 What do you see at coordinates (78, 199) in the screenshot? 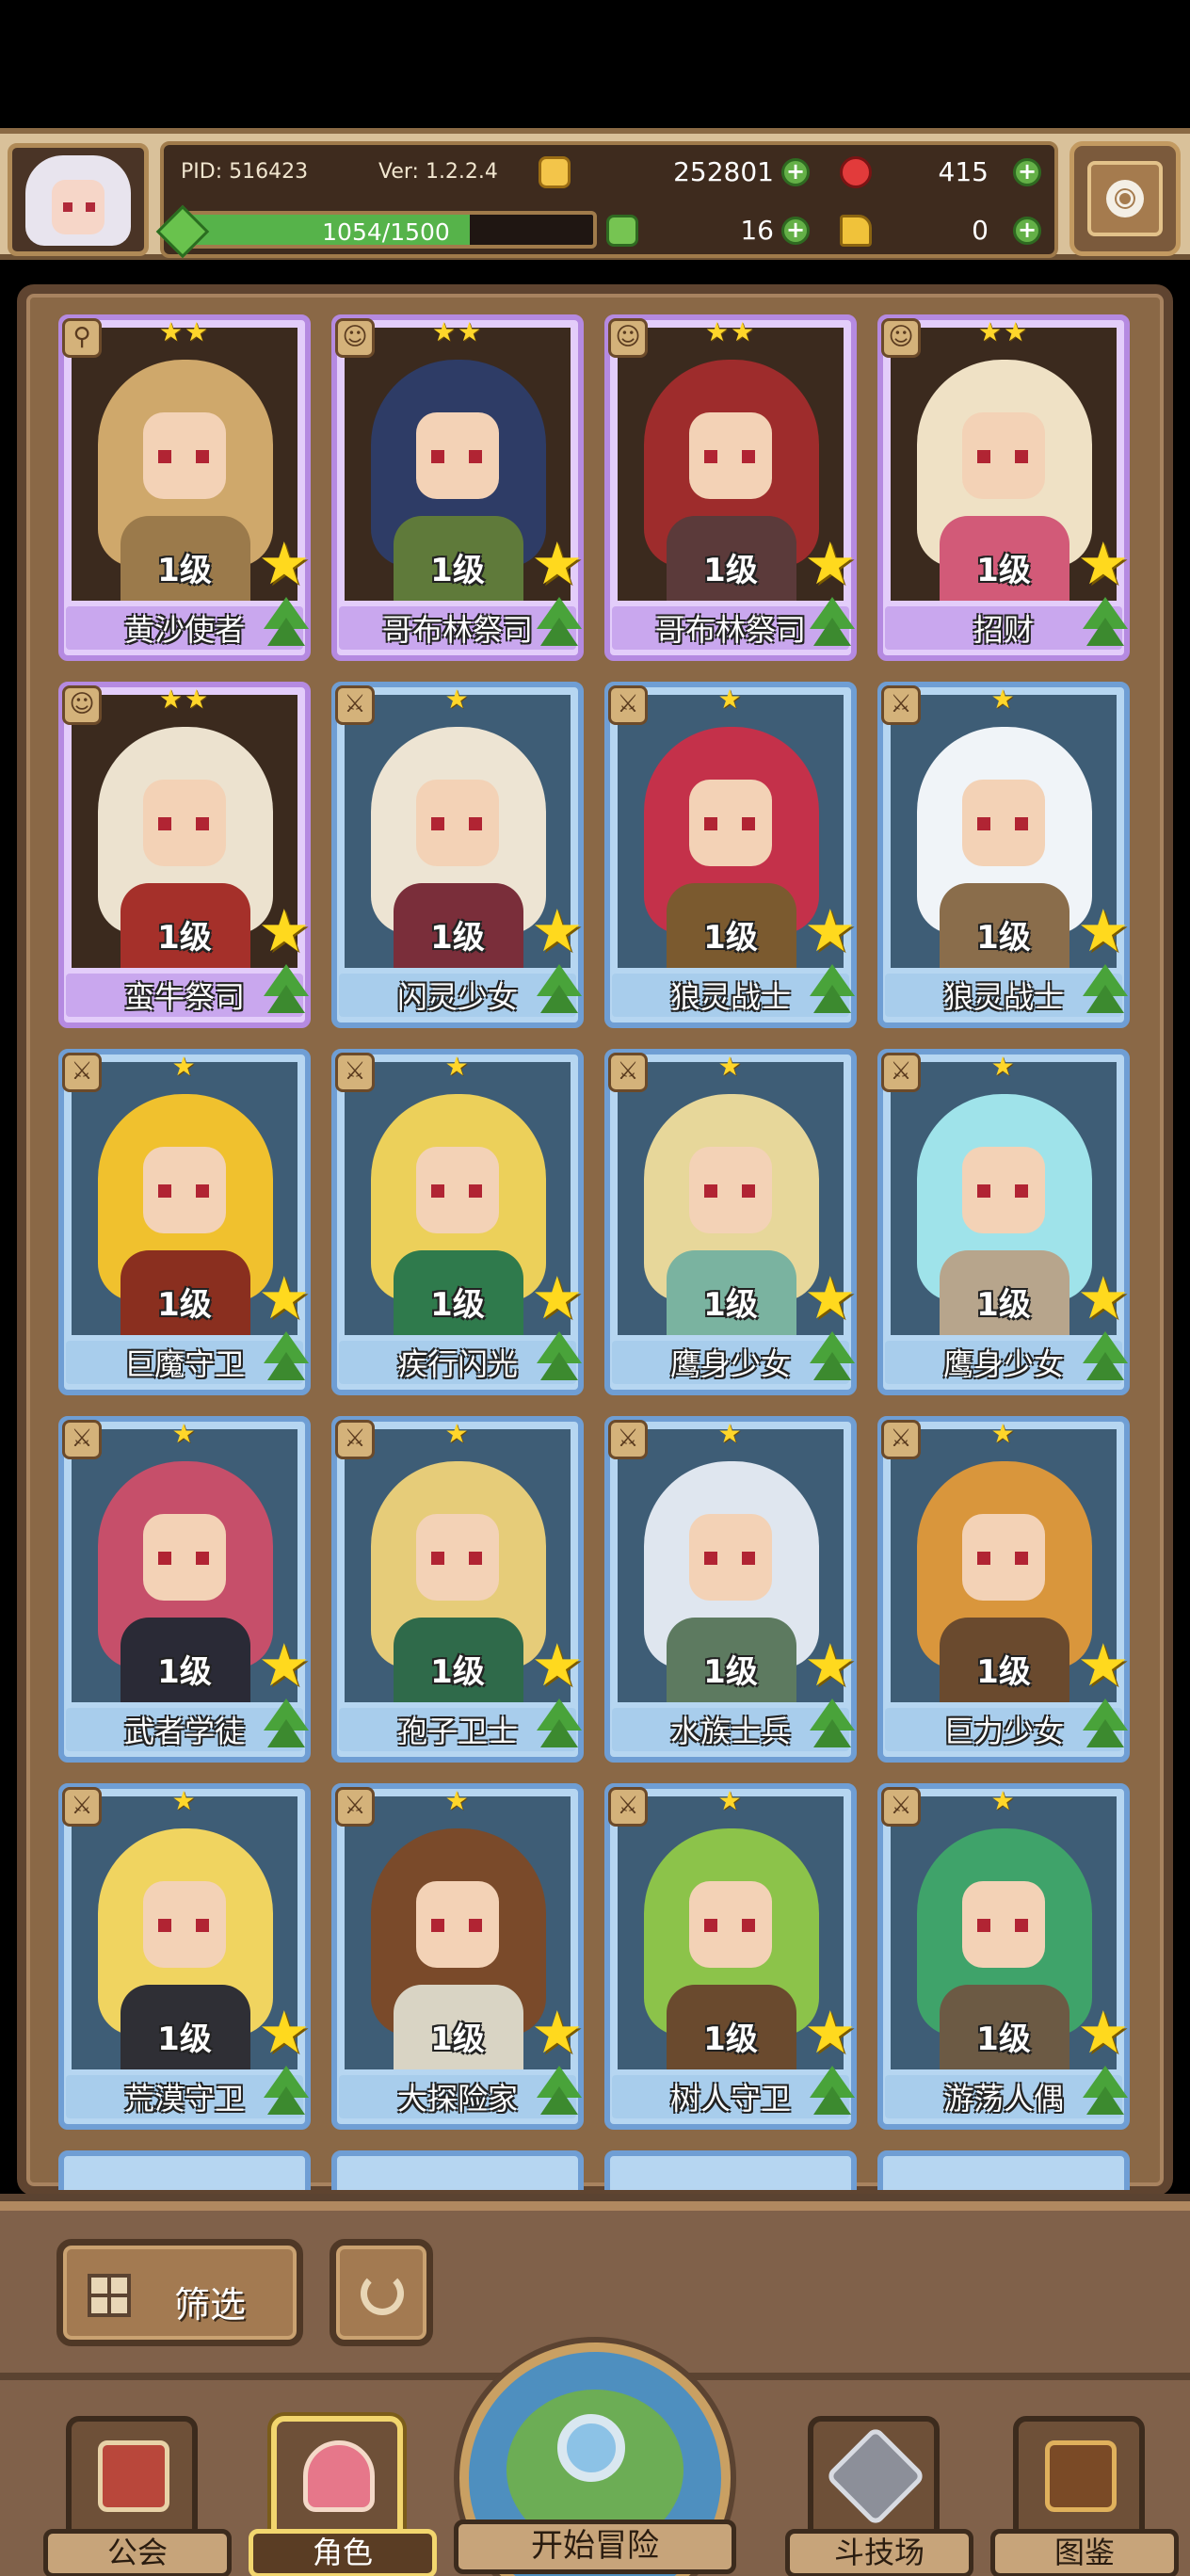
I see `player-avatar` at bounding box center [78, 199].